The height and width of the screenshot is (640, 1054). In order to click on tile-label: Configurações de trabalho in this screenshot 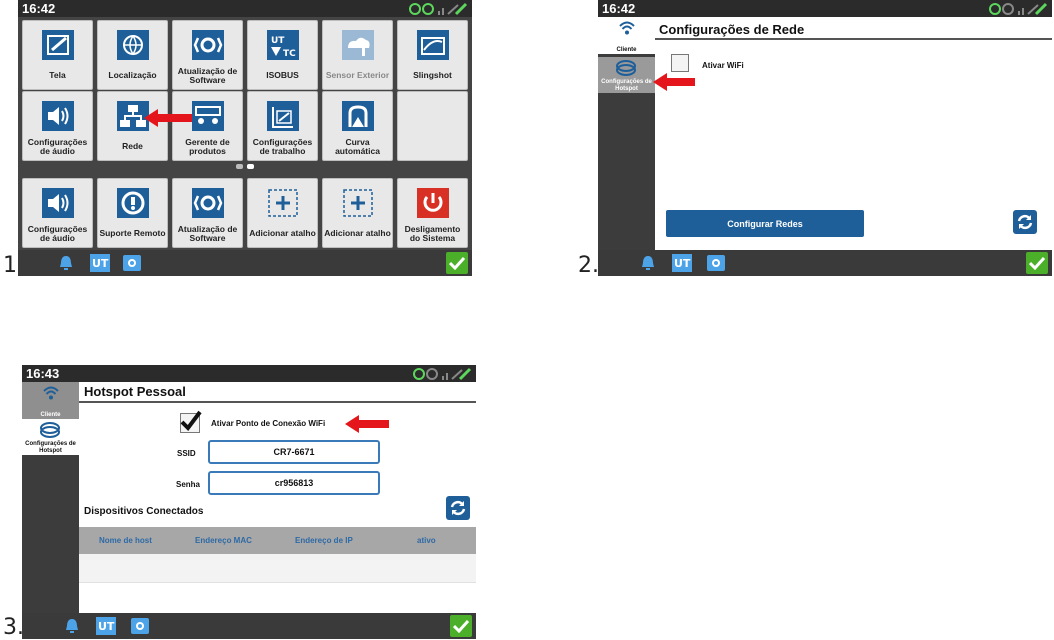, I will do `click(282, 146)`.